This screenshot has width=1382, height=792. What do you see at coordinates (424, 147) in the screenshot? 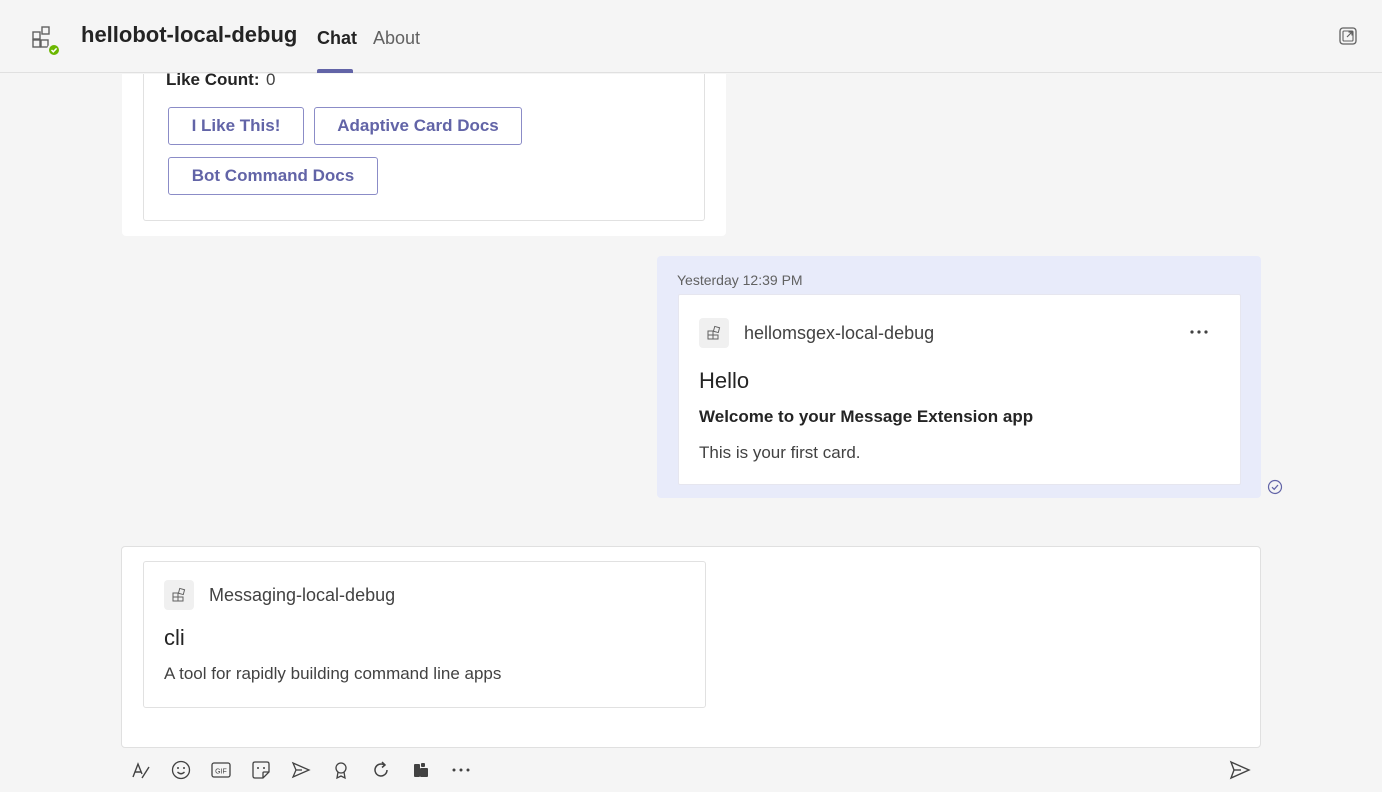
I see `adaptive-card-partial` at bounding box center [424, 147].